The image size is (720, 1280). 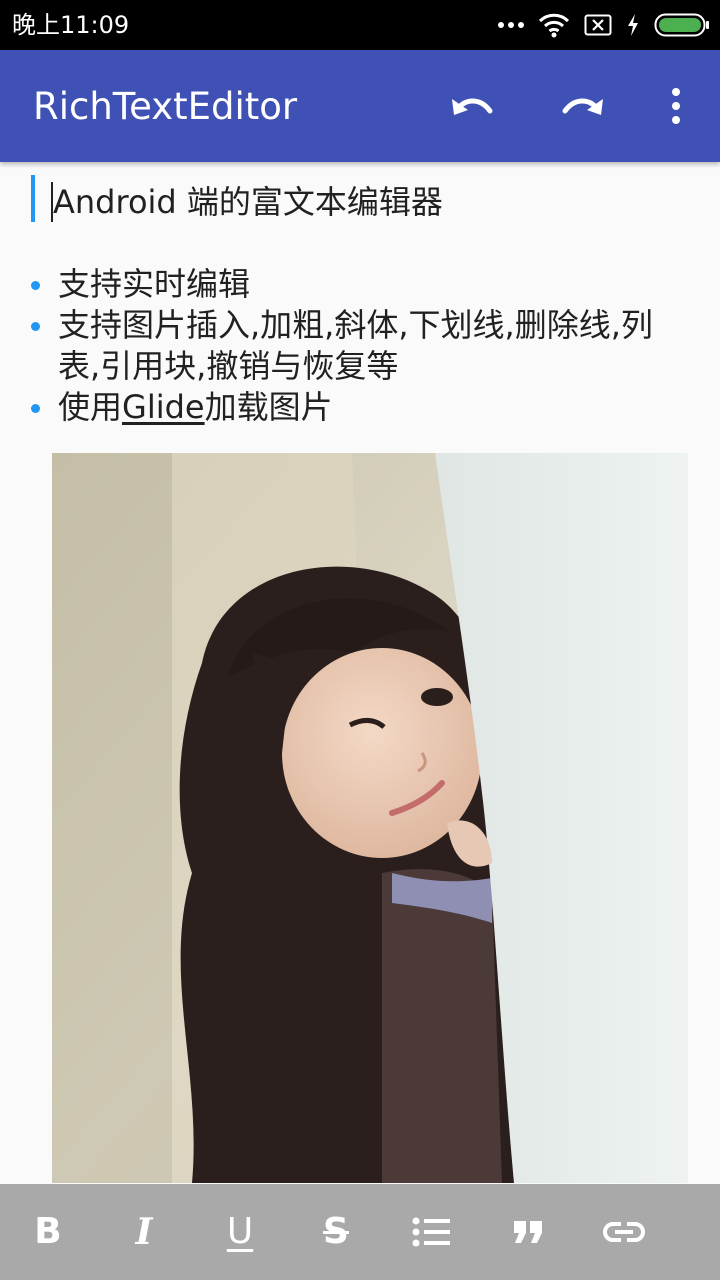 I want to click on overflow-menu-icon, so click(x=676, y=106).